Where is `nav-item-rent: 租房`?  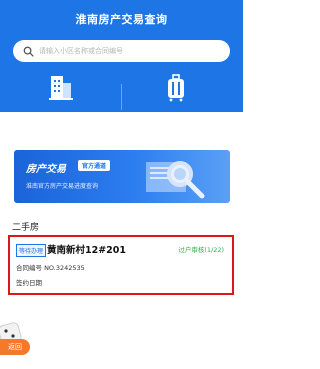 nav-item-rent: 租房 is located at coordinates (176, 97).